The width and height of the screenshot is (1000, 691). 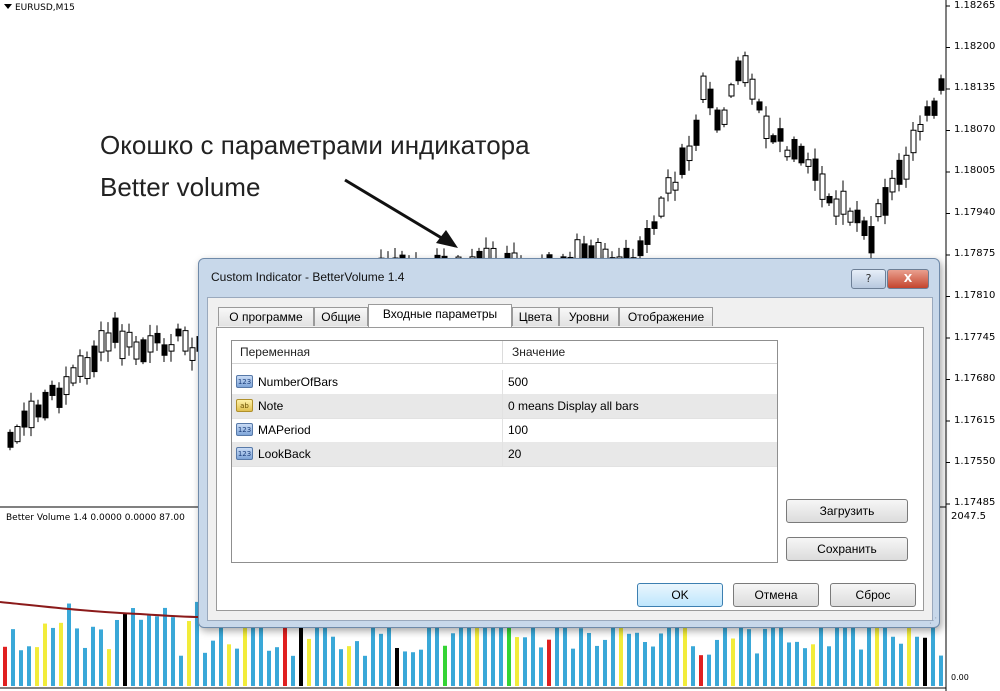 What do you see at coordinates (271, 406) in the screenshot?
I see `param-name: Note` at bounding box center [271, 406].